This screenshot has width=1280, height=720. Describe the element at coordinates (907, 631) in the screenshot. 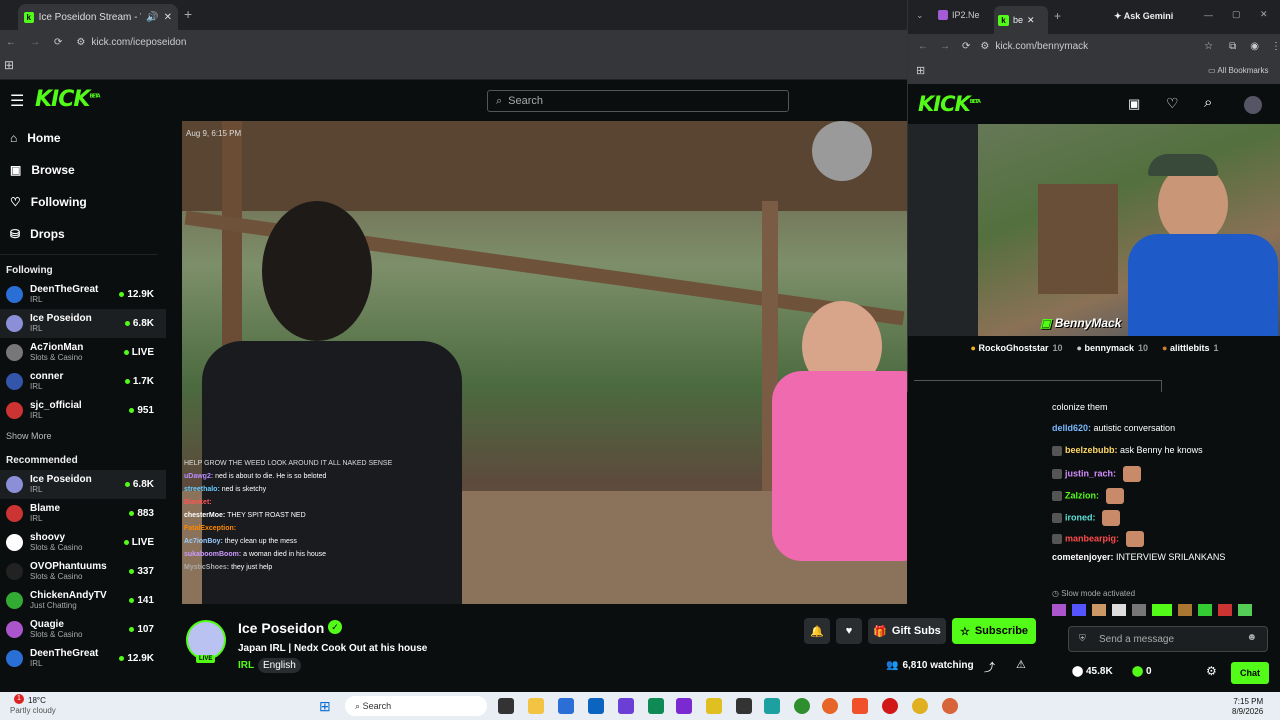

I see `gift-subs-button: 🎁 Gift Subs` at that location.